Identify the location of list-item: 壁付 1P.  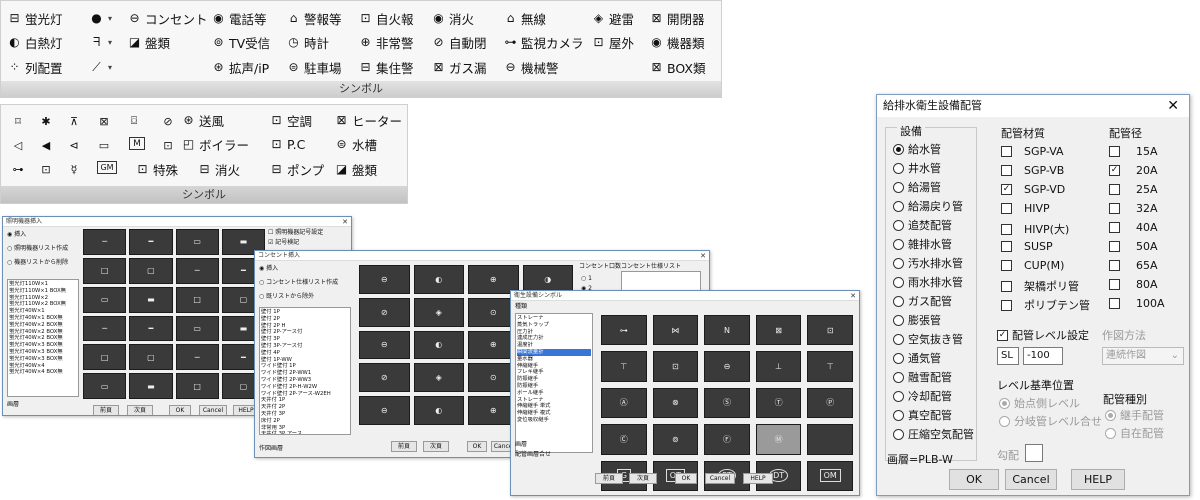
(305, 312).